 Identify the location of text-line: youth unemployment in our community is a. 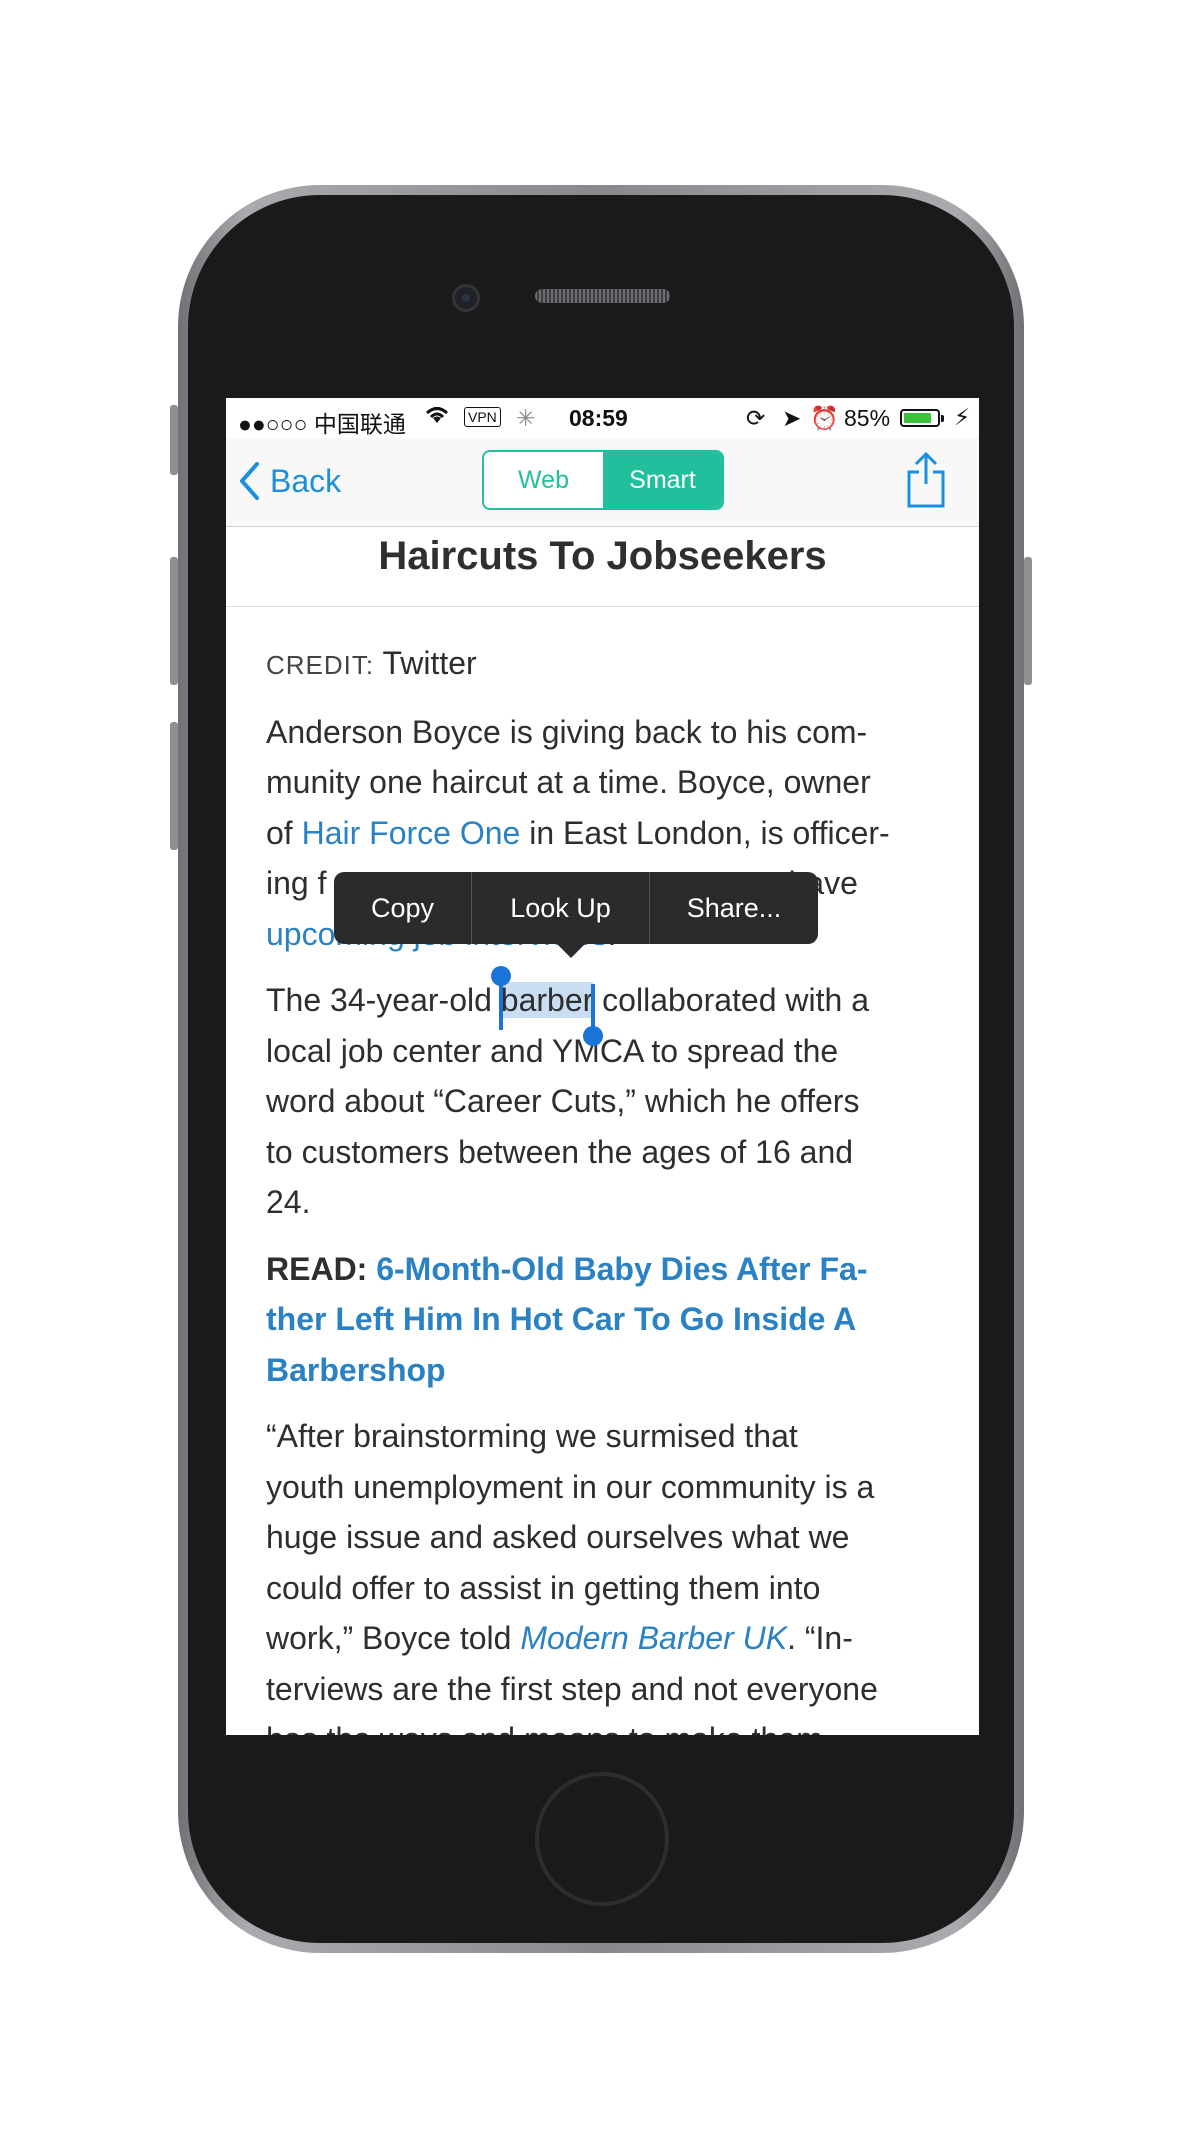
(570, 1486).